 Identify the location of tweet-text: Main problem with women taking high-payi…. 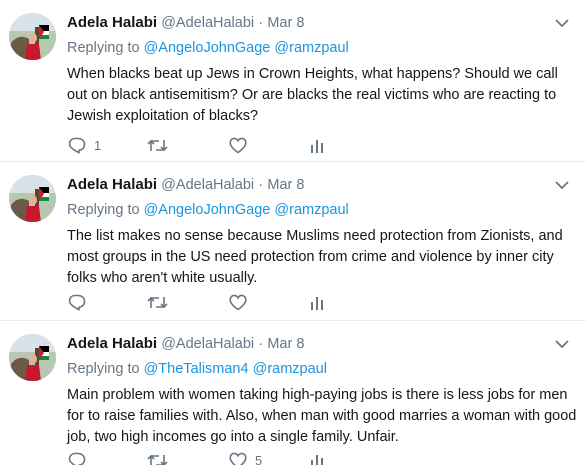
(322, 416).